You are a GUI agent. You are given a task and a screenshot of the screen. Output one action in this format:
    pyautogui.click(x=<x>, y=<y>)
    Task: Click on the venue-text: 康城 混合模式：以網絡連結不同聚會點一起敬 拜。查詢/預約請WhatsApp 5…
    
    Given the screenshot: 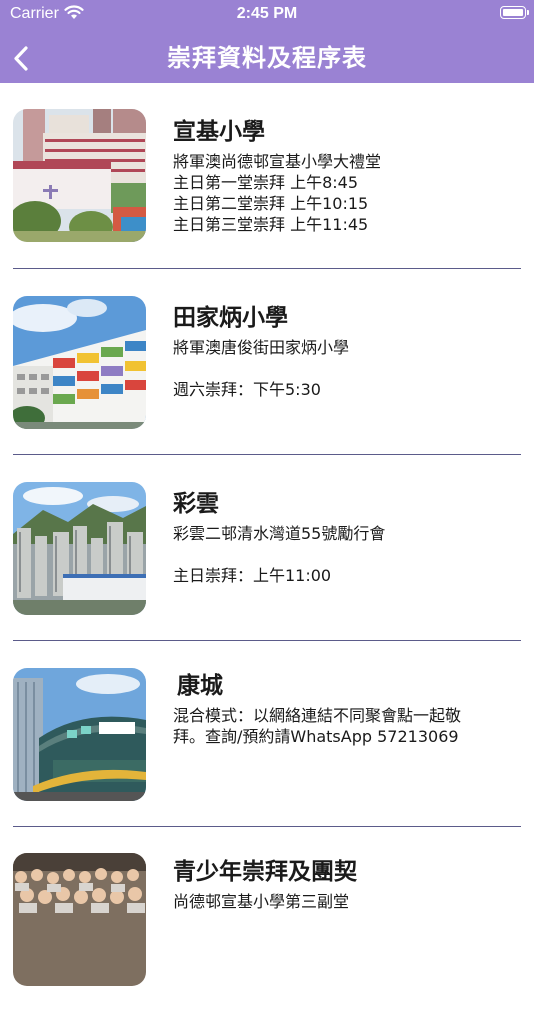 What is the action you would take?
    pyautogui.click(x=348, y=709)
    